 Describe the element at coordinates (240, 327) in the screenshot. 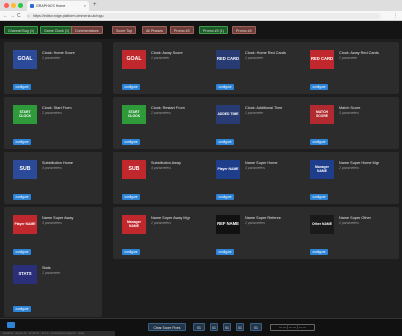

I see `control-button-4: 01` at that location.